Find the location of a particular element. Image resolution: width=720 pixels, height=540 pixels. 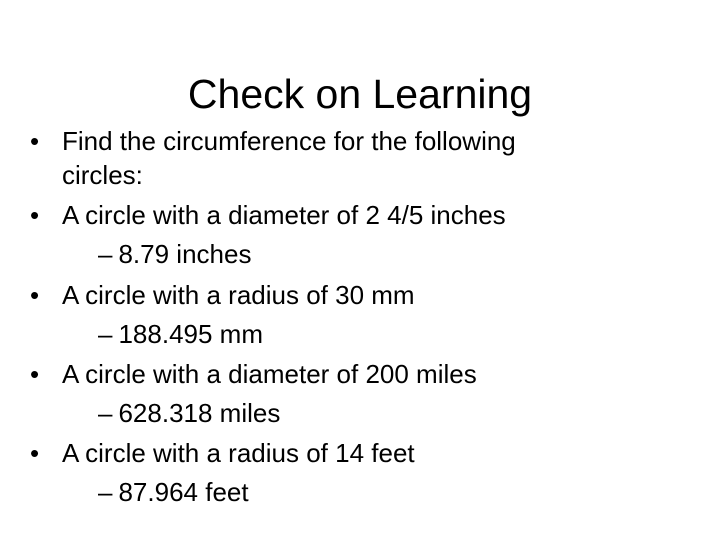

answer-text-2: 188.495 mm is located at coordinates (190, 334).